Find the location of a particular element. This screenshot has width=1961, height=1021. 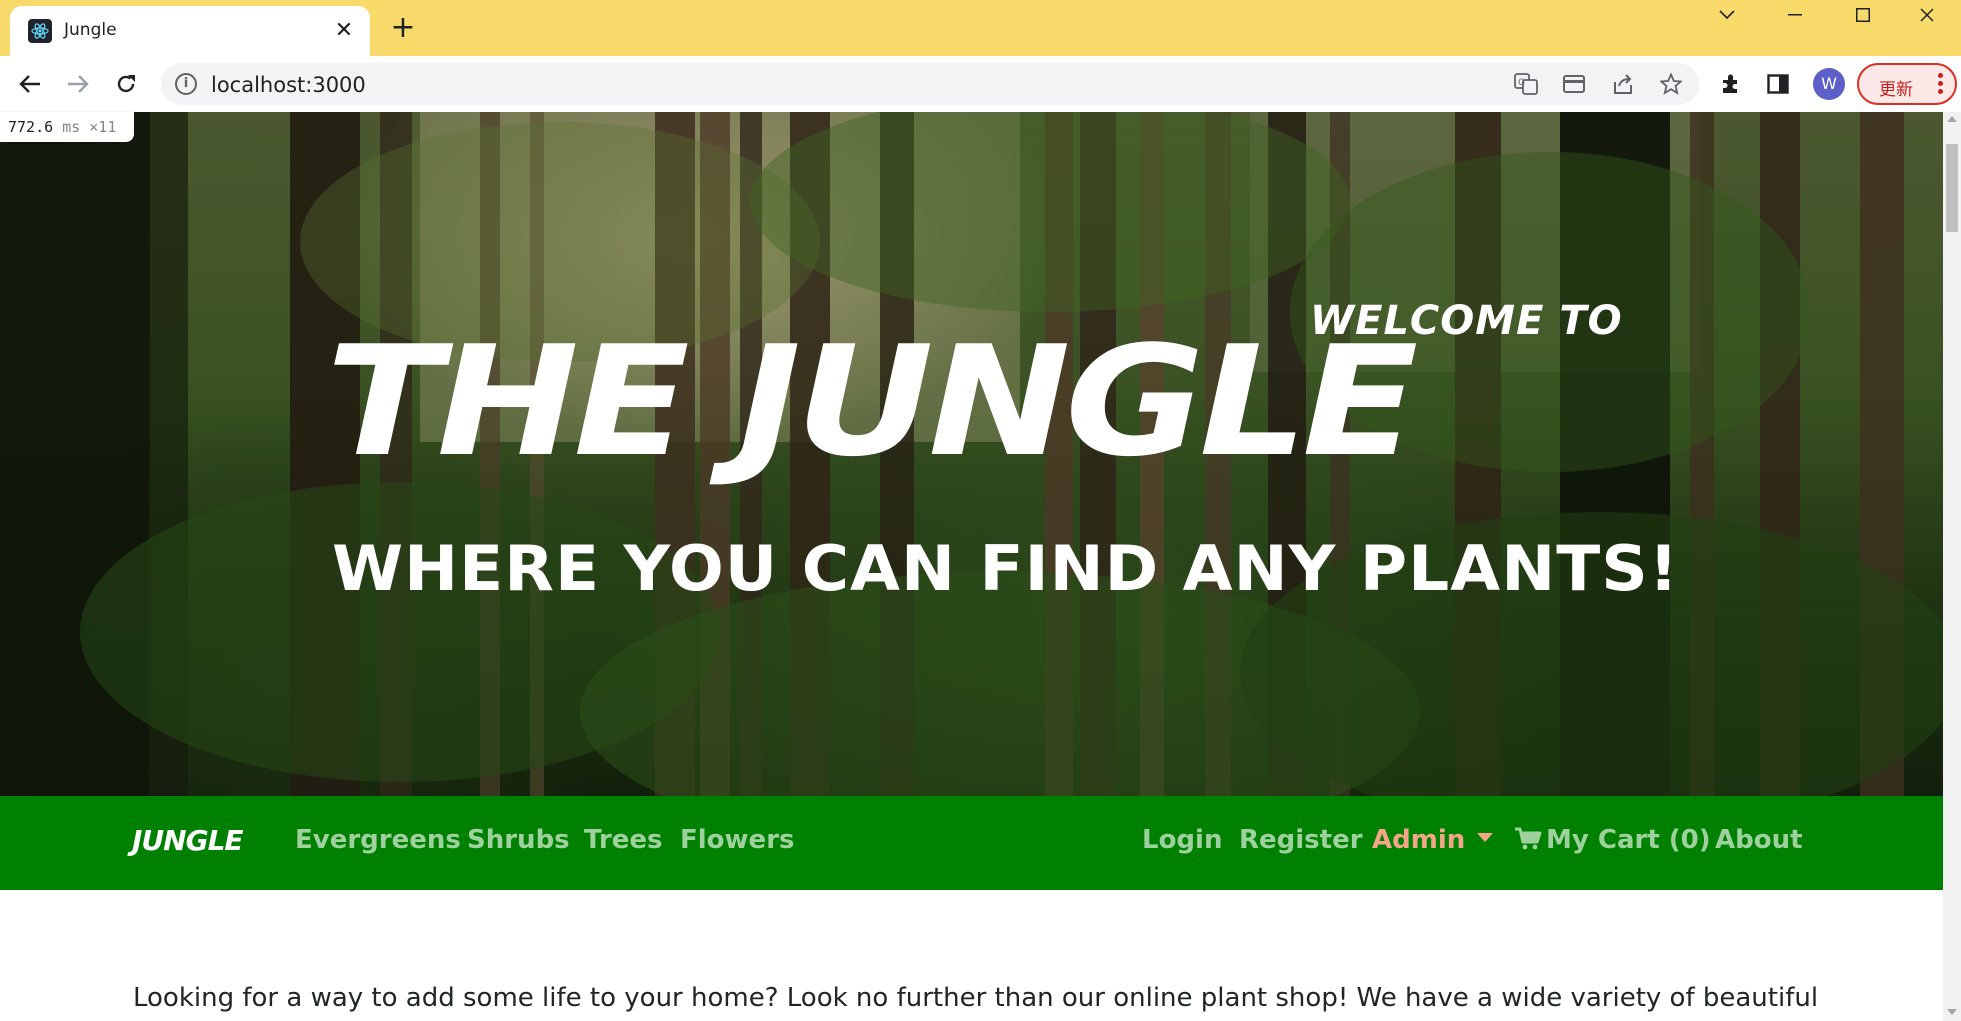

nav-about: About is located at coordinates (1759, 840).